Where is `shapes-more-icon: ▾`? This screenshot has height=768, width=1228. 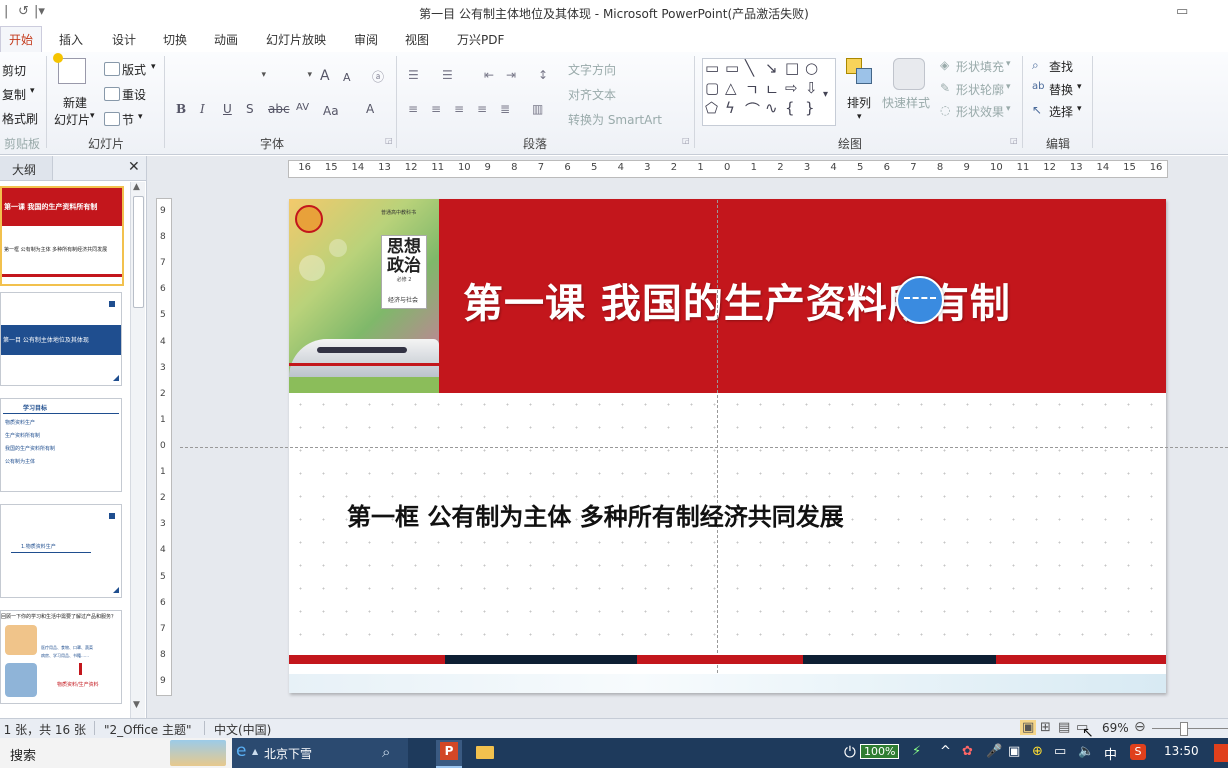
shapes-more-icon: ▾ is located at coordinates (825, 94).